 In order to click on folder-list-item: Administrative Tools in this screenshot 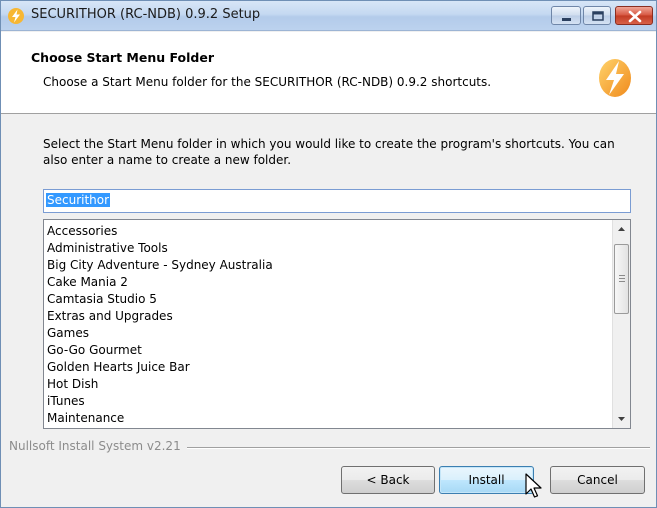, I will do `click(338, 248)`.